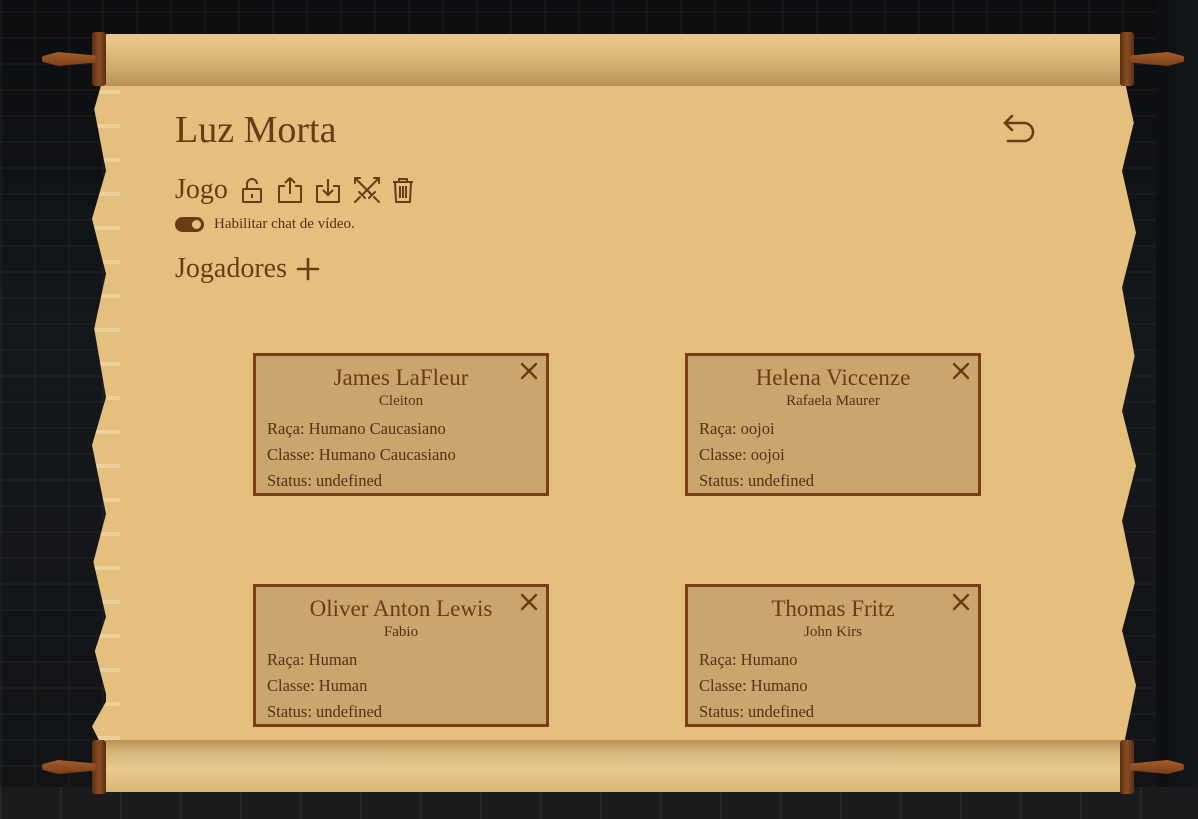 The width and height of the screenshot is (1198, 819). What do you see at coordinates (1153, 59) in the screenshot?
I see `scroll-knob-top-right` at bounding box center [1153, 59].